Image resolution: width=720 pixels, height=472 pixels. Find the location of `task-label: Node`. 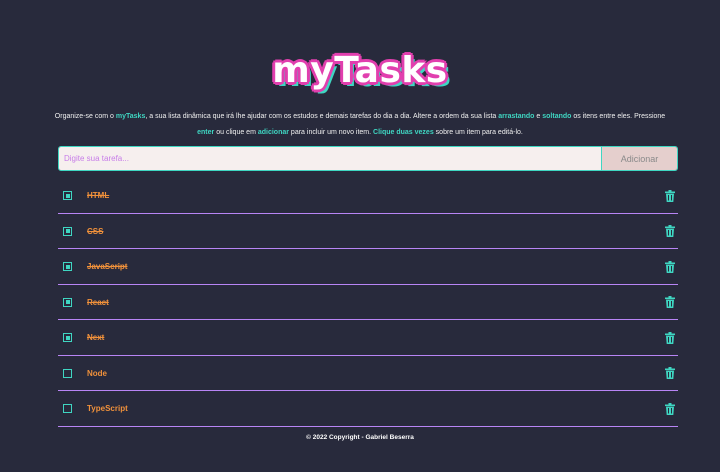

task-label: Node is located at coordinates (97, 373).